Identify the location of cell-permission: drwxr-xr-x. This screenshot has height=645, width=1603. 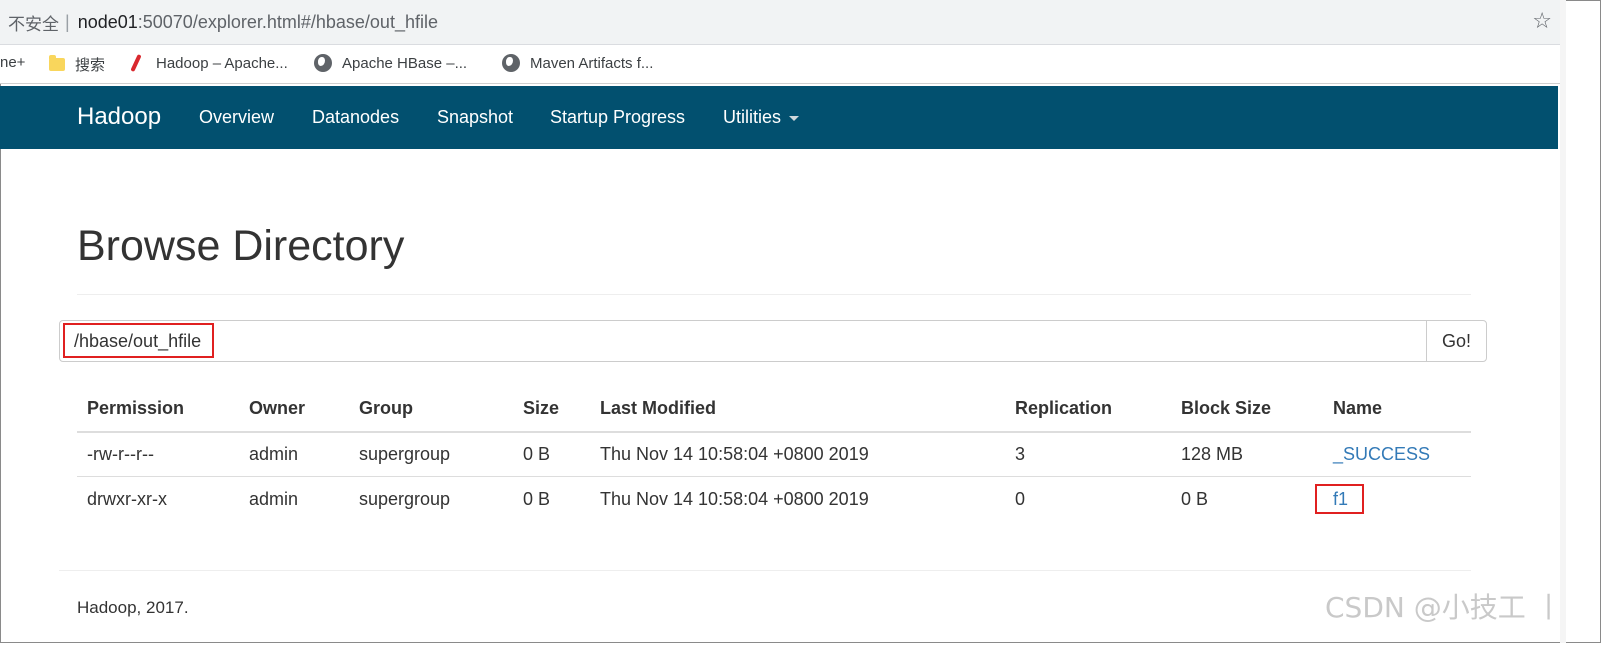
(127, 499).